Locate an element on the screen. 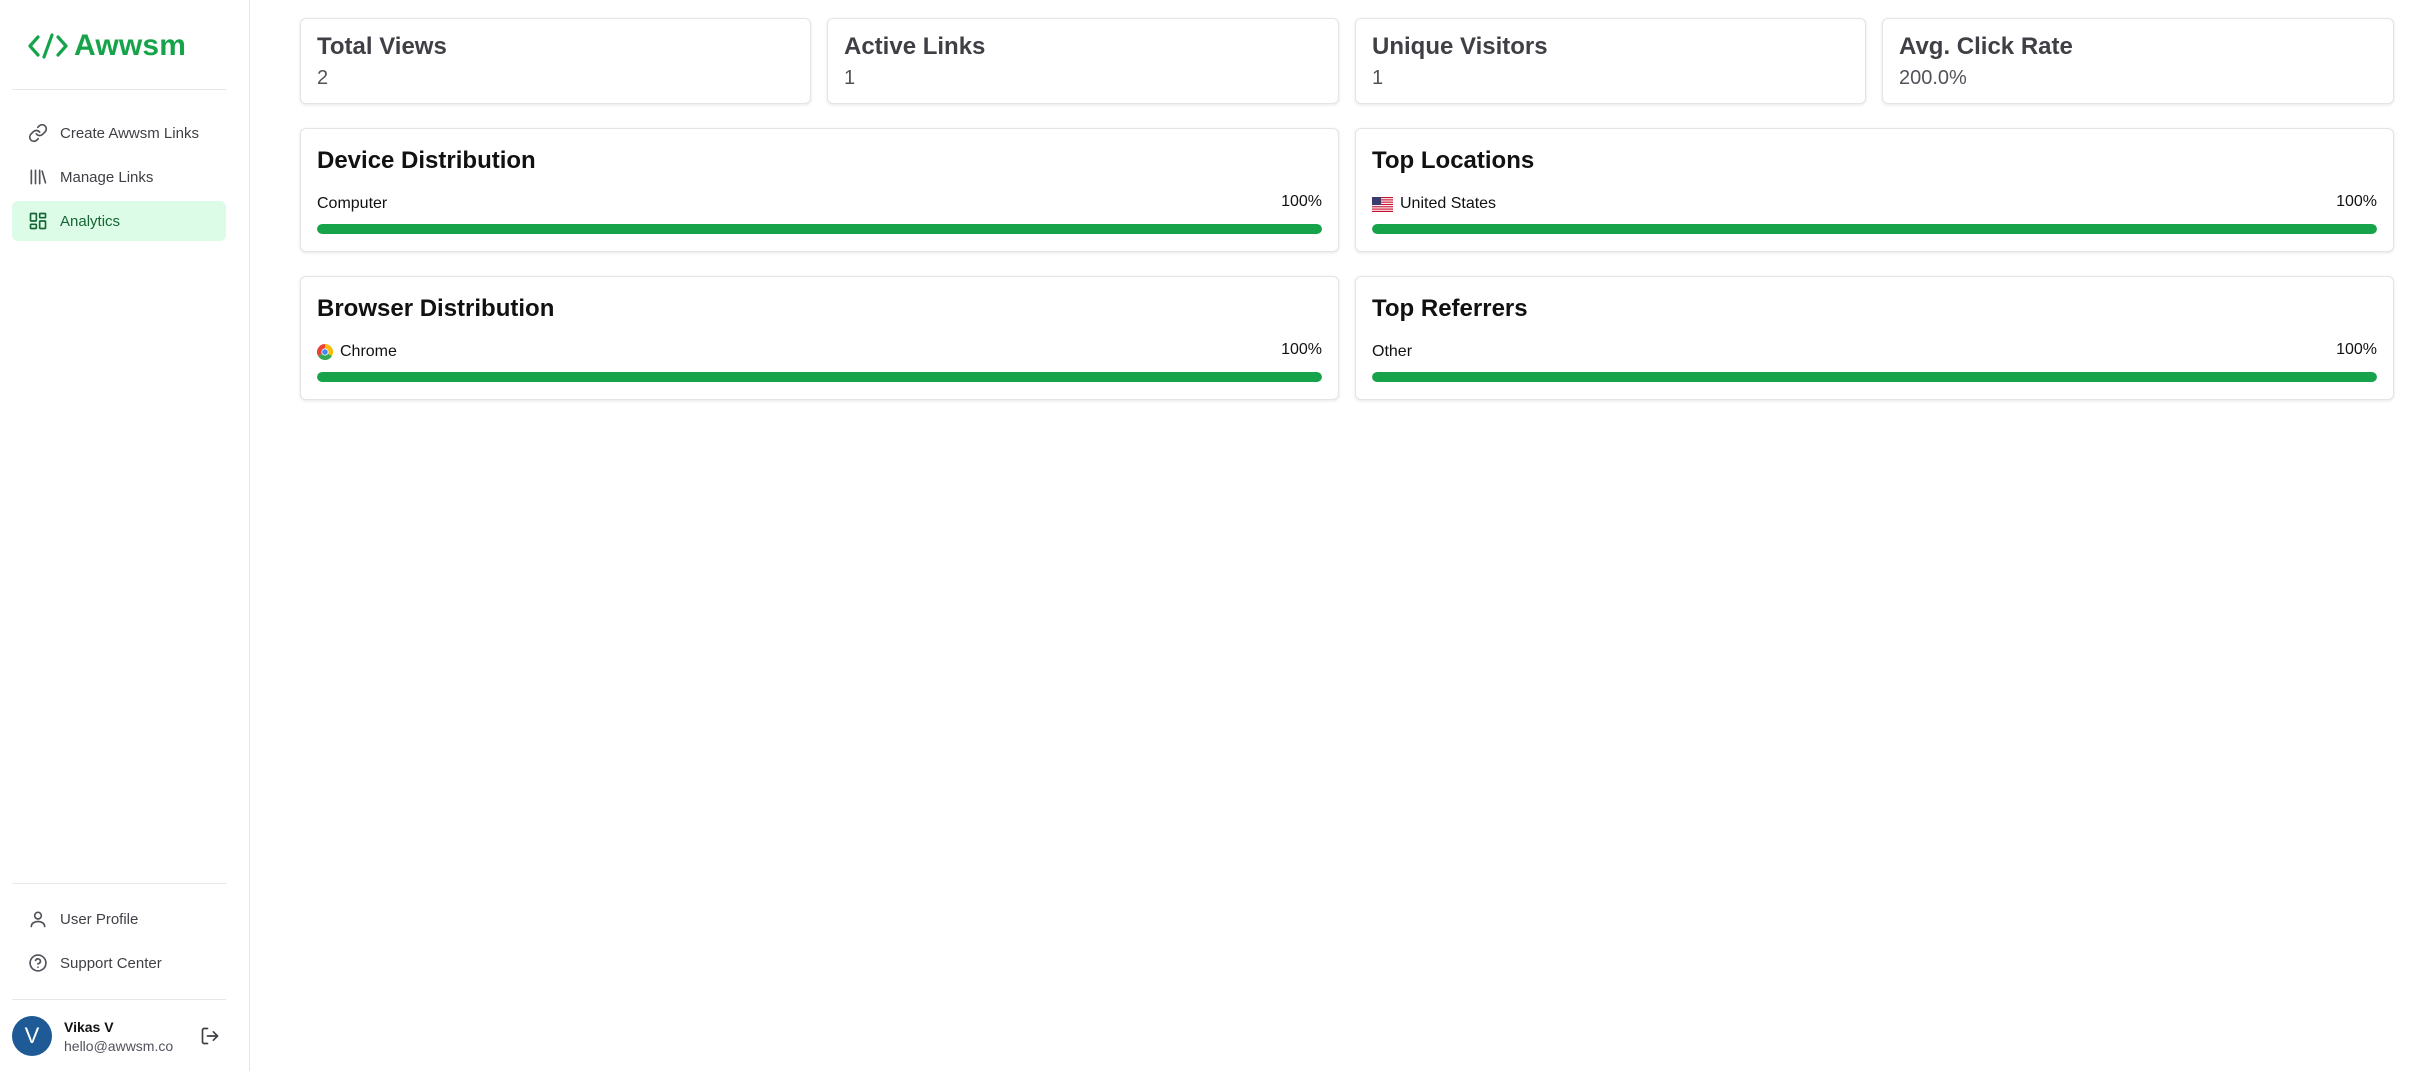 The height and width of the screenshot is (1071, 2421). browser-label: Chrome is located at coordinates (368, 351).